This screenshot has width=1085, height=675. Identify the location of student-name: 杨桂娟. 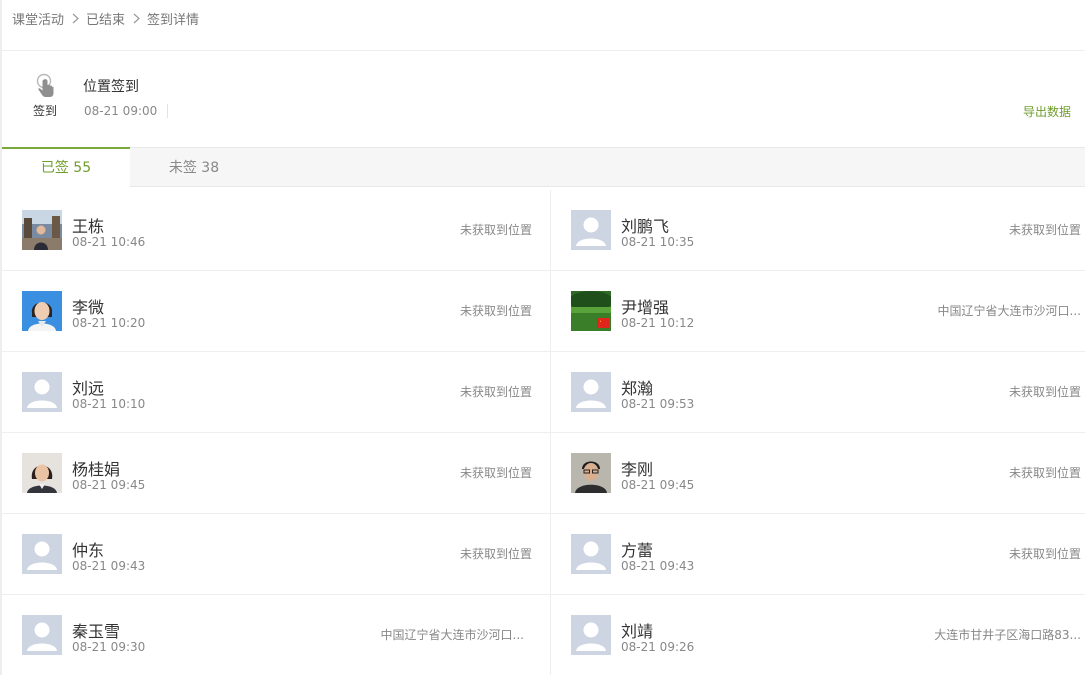
(96, 469).